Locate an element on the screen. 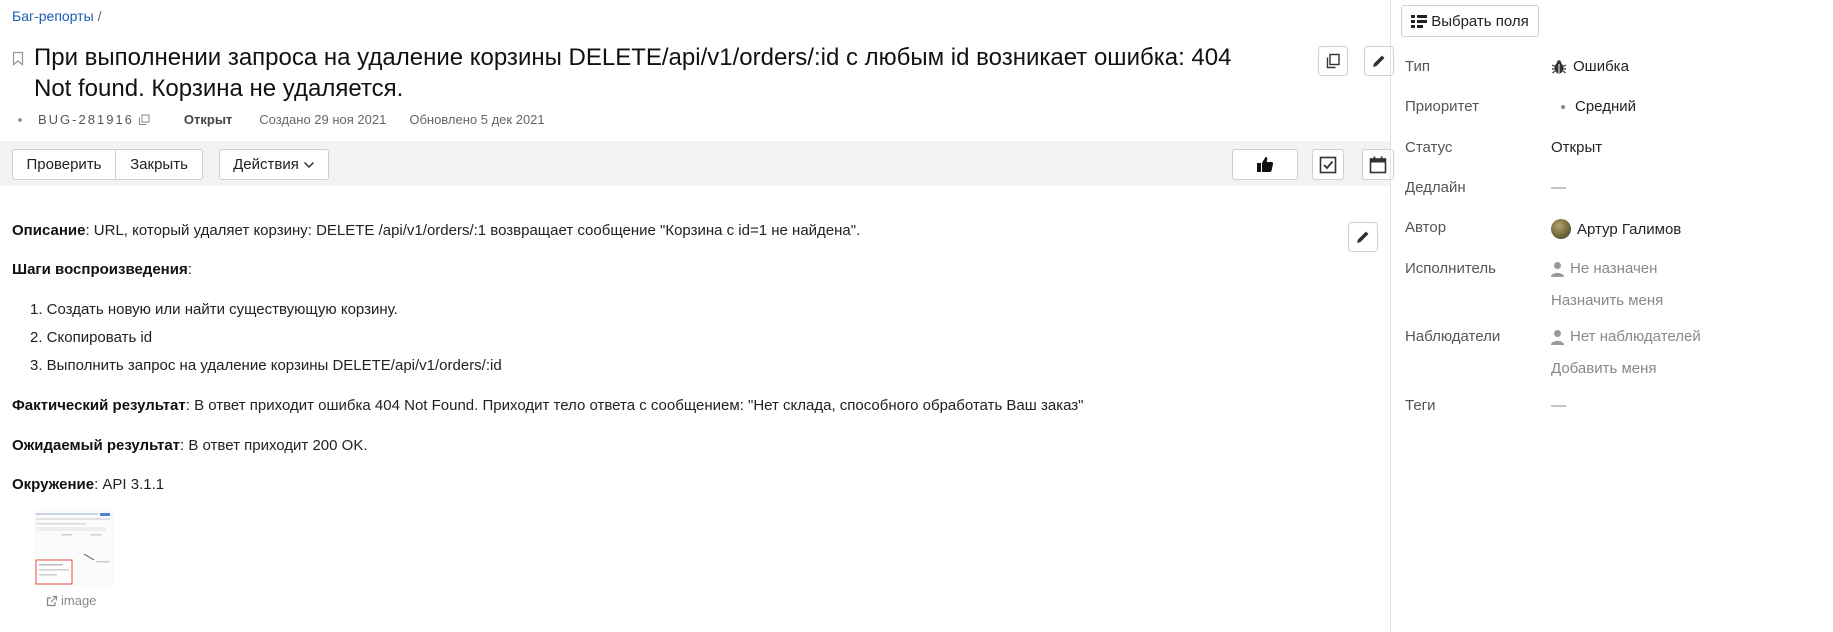 This screenshot has width=1833, height=632. priority-label: Приоритет is located at coordinates (1442, 106).